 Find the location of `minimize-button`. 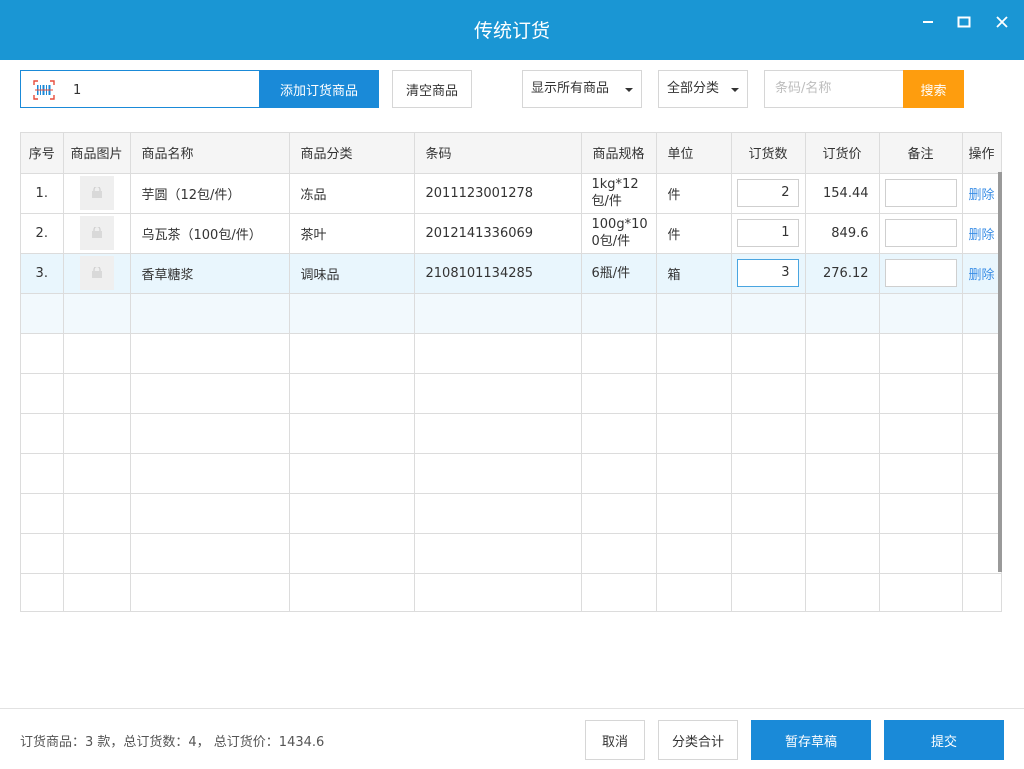

minimize-button is located at coordinates (928, 22).